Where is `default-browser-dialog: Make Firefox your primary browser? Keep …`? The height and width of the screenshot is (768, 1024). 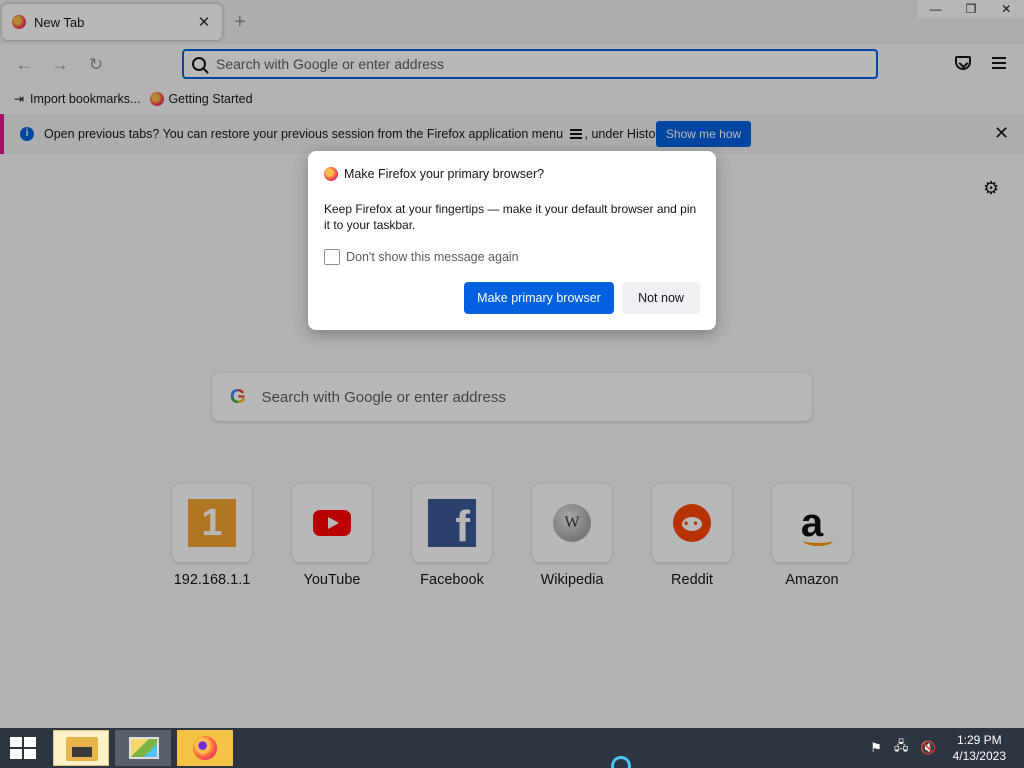
default-browser-dialog: Make Firefox your primary browser? Keep … is located at coordinates (512, 240).